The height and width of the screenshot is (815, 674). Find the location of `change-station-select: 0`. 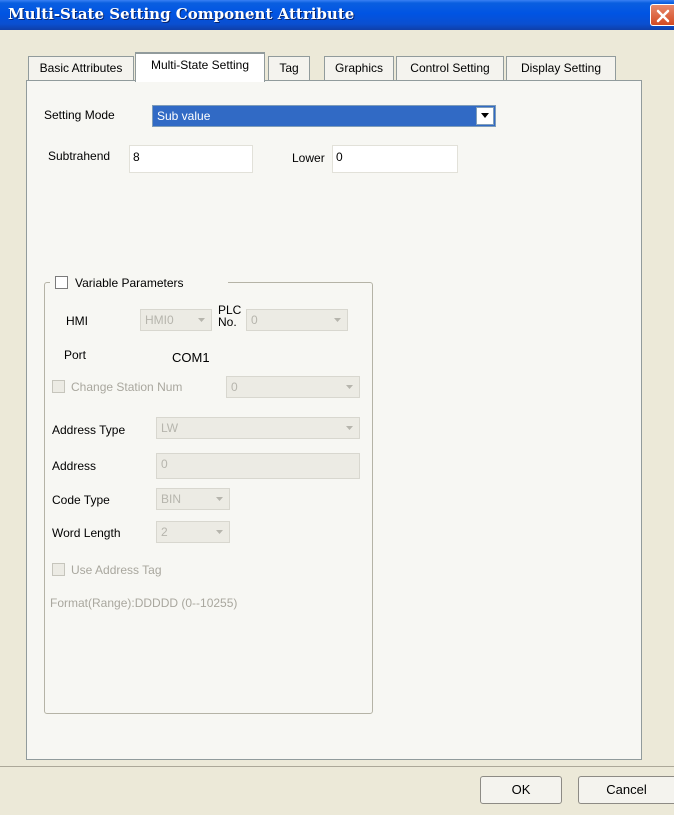

change-station-select: 0 is located at coordinates (293, 387).